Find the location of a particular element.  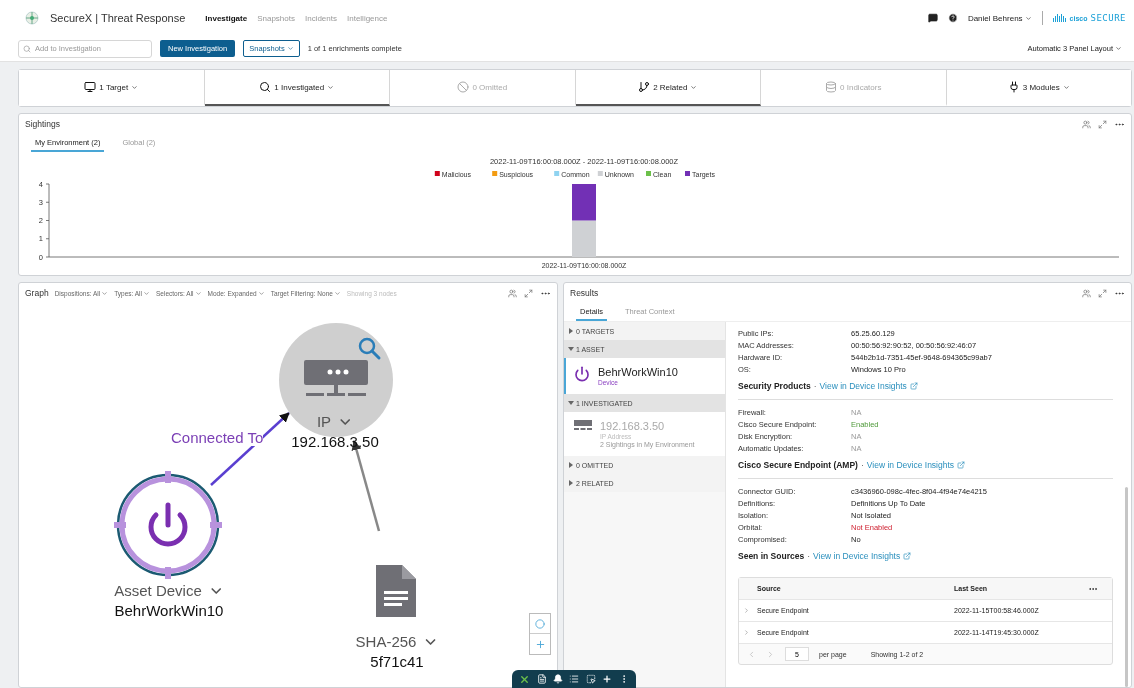

close-icon is located at coordinates (525, 679).